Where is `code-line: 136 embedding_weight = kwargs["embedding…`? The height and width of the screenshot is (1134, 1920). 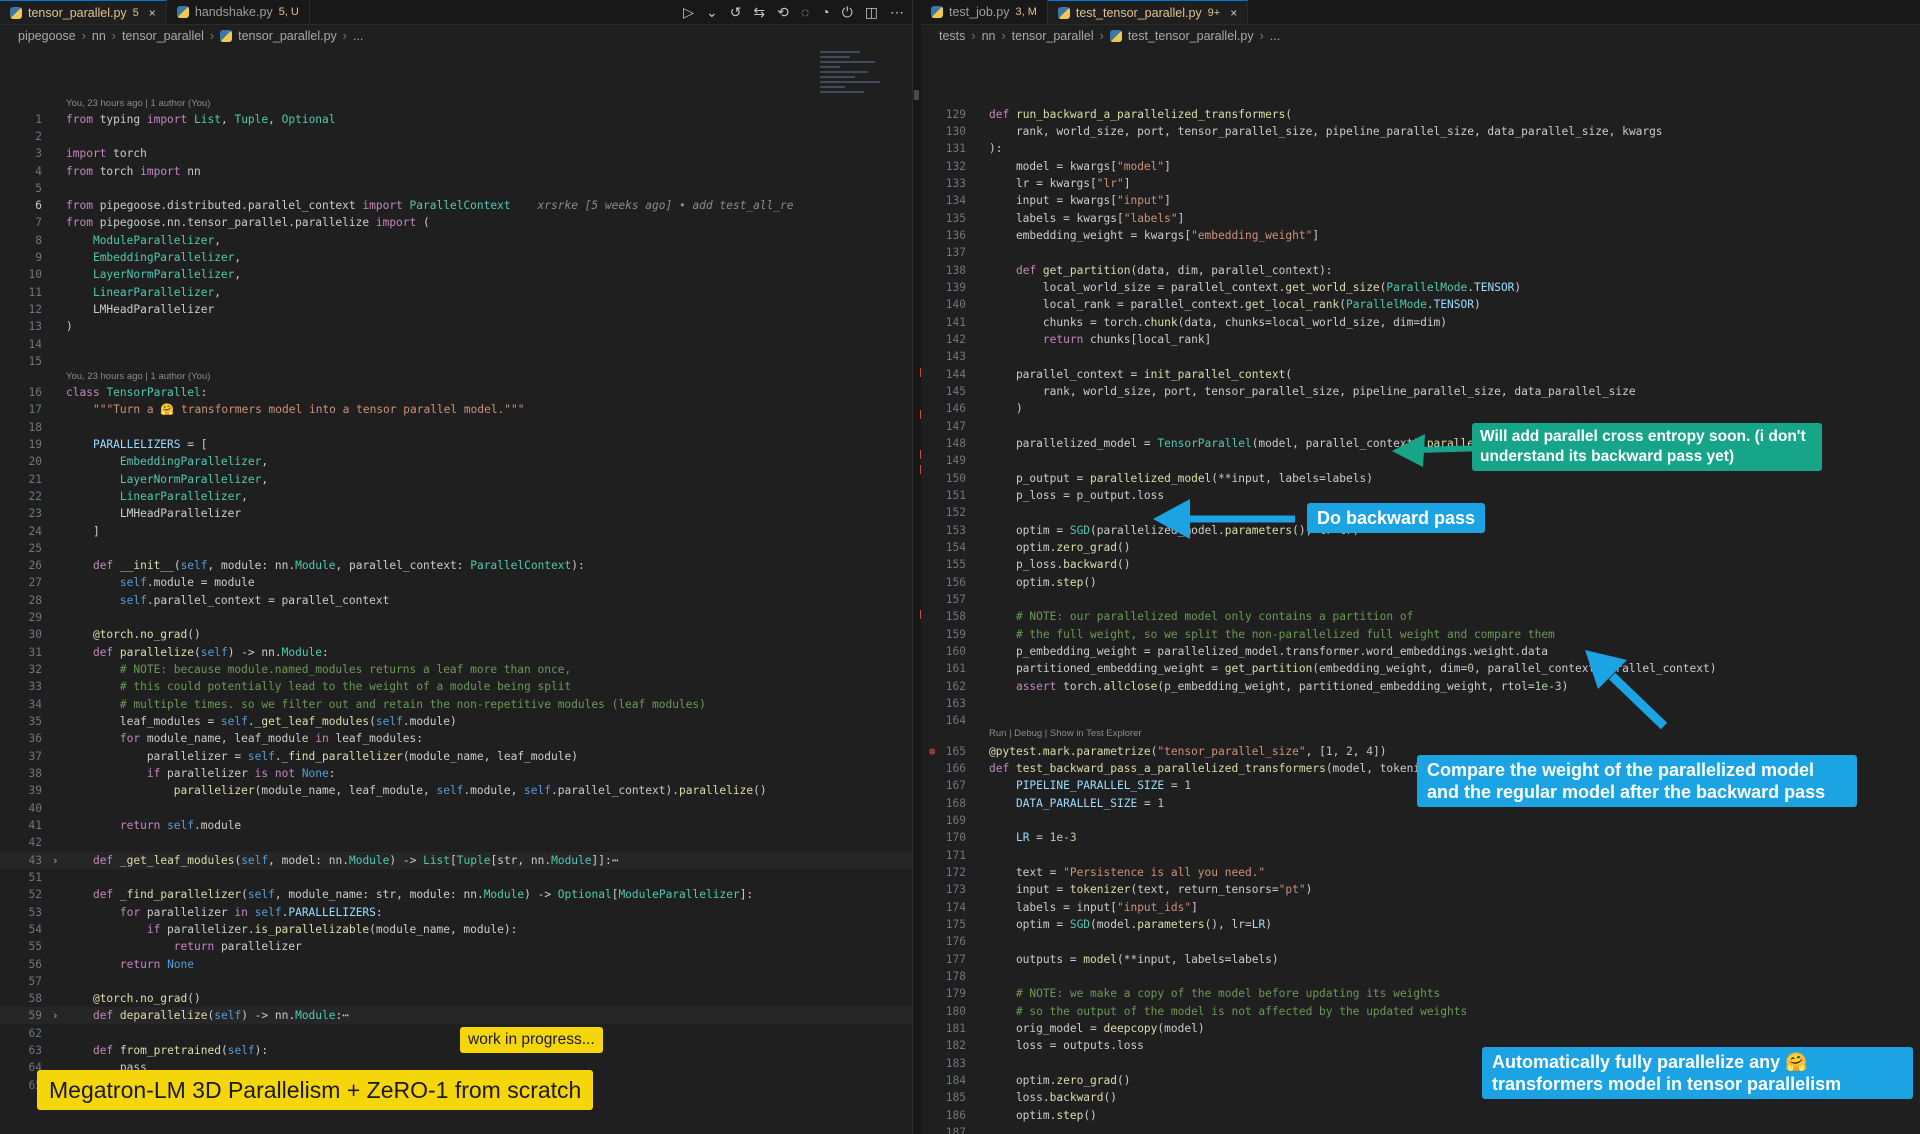 code-line: 136 embedding_weight = kwargs["embedding… is located at coordinates (1420, 235).